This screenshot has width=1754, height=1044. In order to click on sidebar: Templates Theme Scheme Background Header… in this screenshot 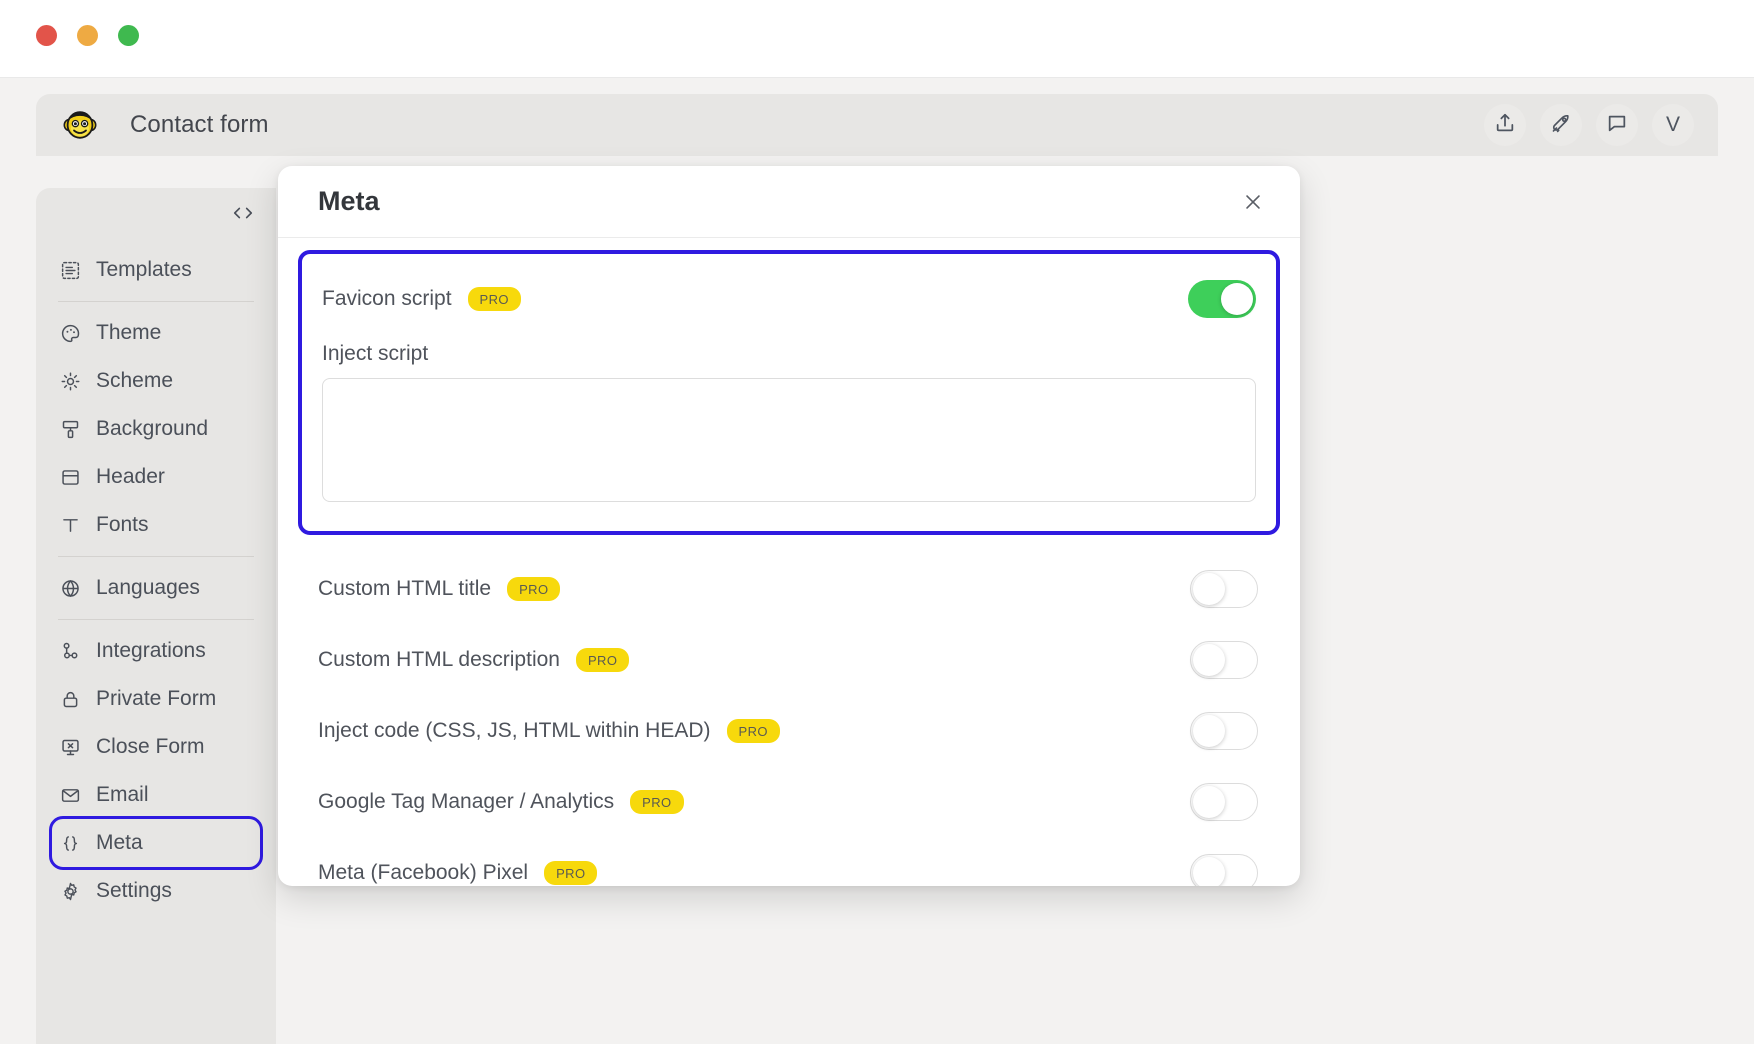, I will do `click(156, 616)`.